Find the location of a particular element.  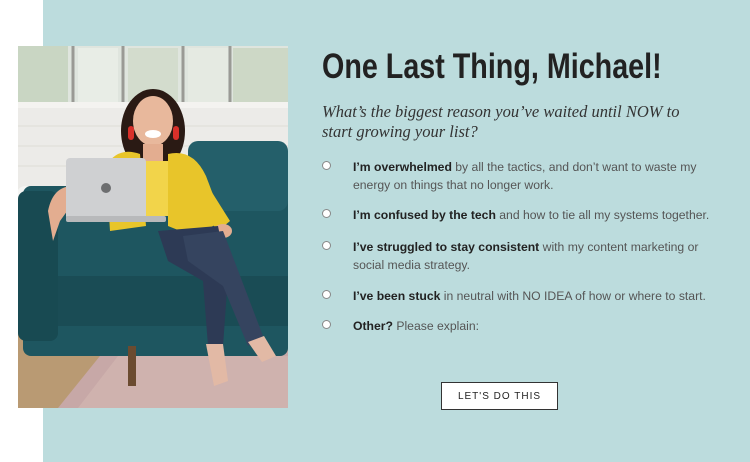

option-bold-text: I’m overwhelmed is located at coordinates (402, 167).